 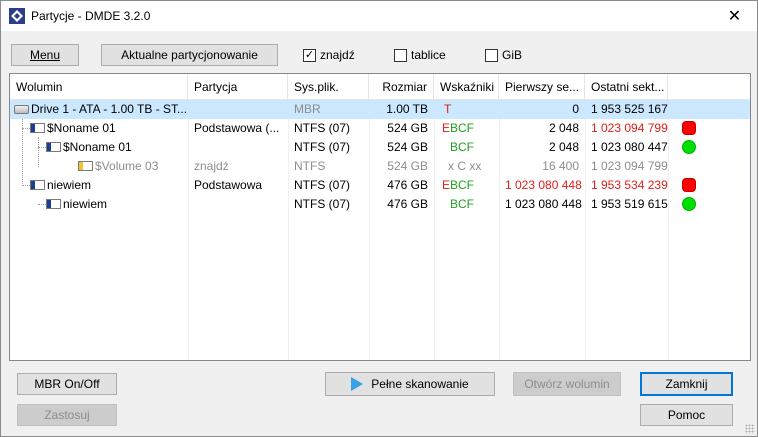 I want to click on help-button: Pomoc, so click(x=686, y=415).